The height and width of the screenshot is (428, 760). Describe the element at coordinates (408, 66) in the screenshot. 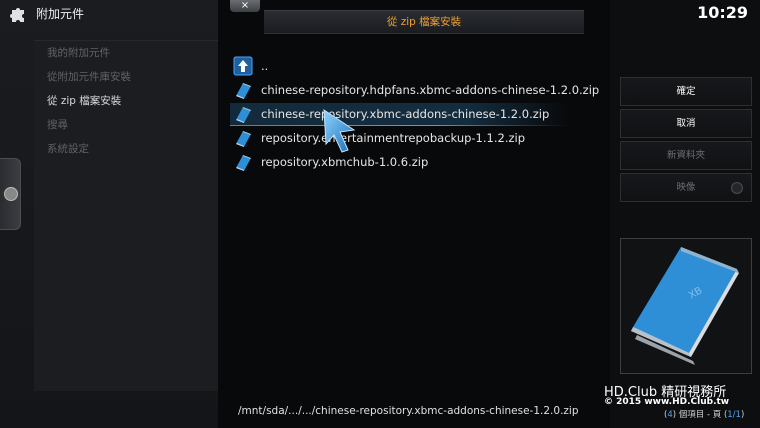

I see `list-item-parent: ..` at that location.